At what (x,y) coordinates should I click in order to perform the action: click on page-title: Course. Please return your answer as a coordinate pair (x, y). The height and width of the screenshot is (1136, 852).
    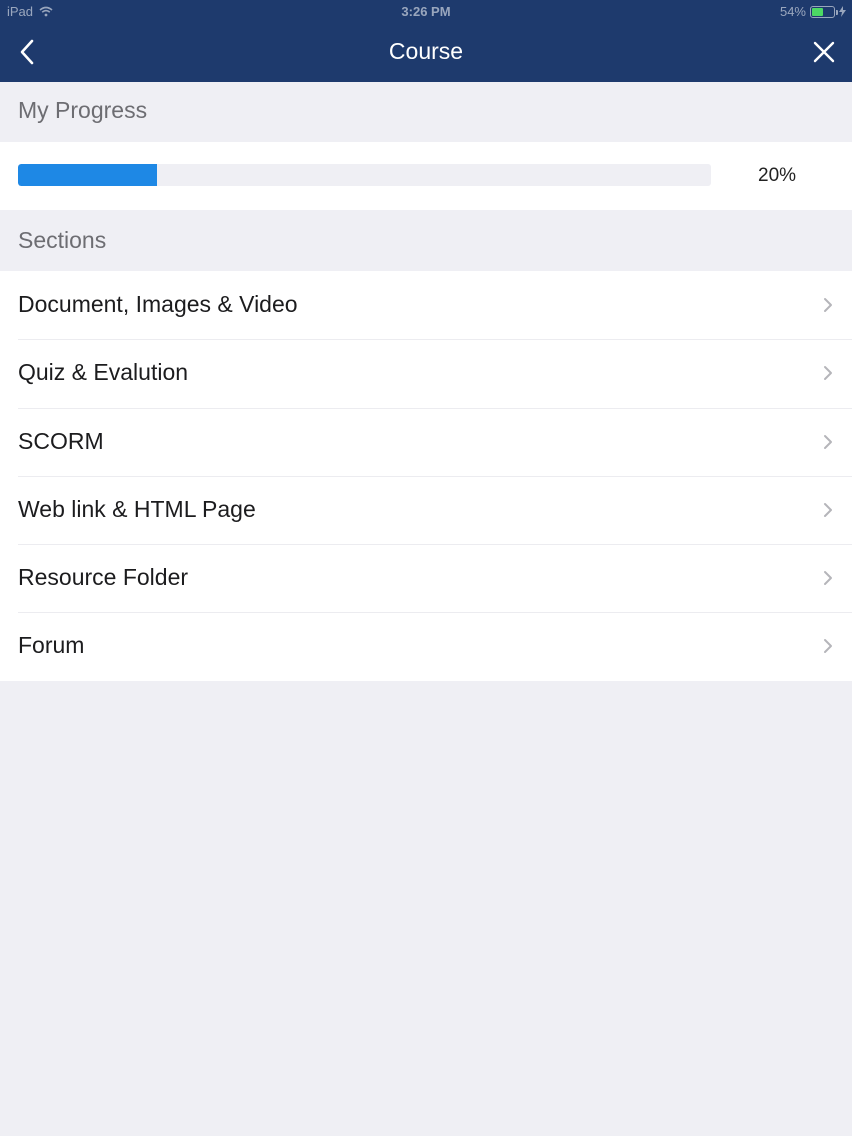
    Looking at the image, I should click on (426, 51).